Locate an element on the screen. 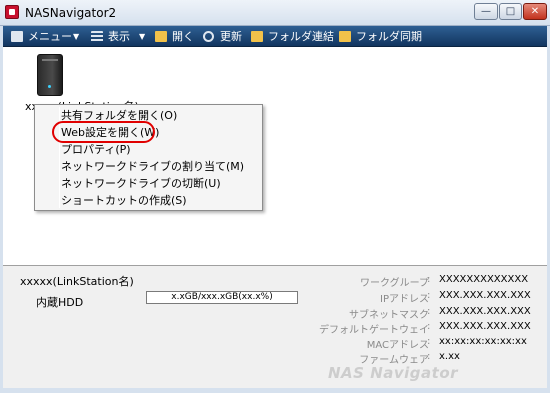 The image size is (550, 393). refresh-icon is located at coordinates (208, 36).